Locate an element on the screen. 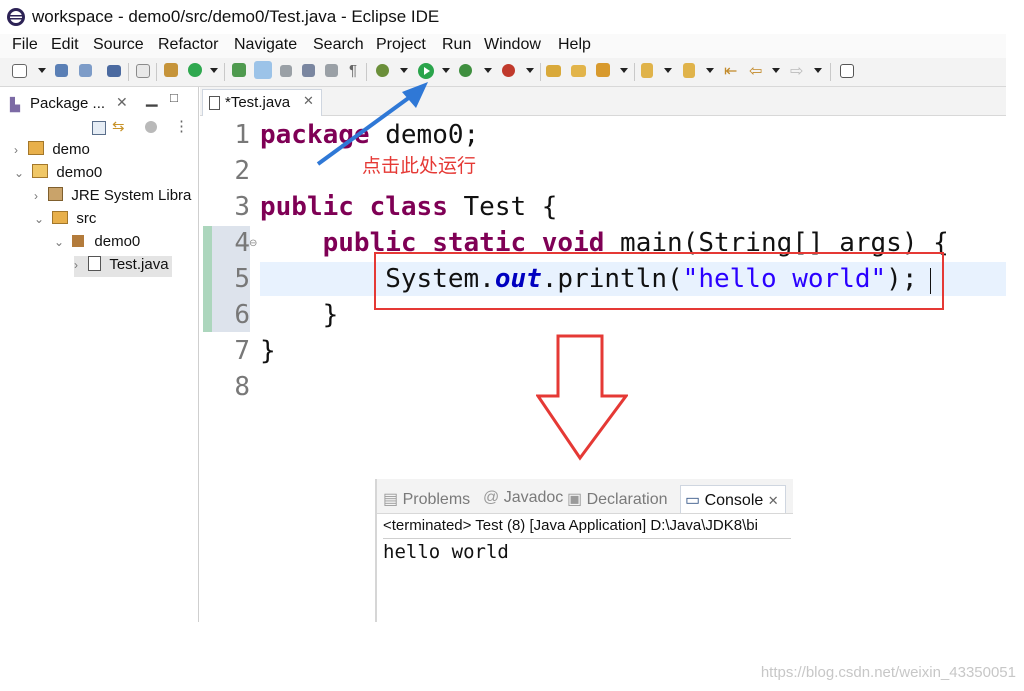 This screenshot has height=691, width=1024. search-tool-icon is located at coordinates (603, 70).